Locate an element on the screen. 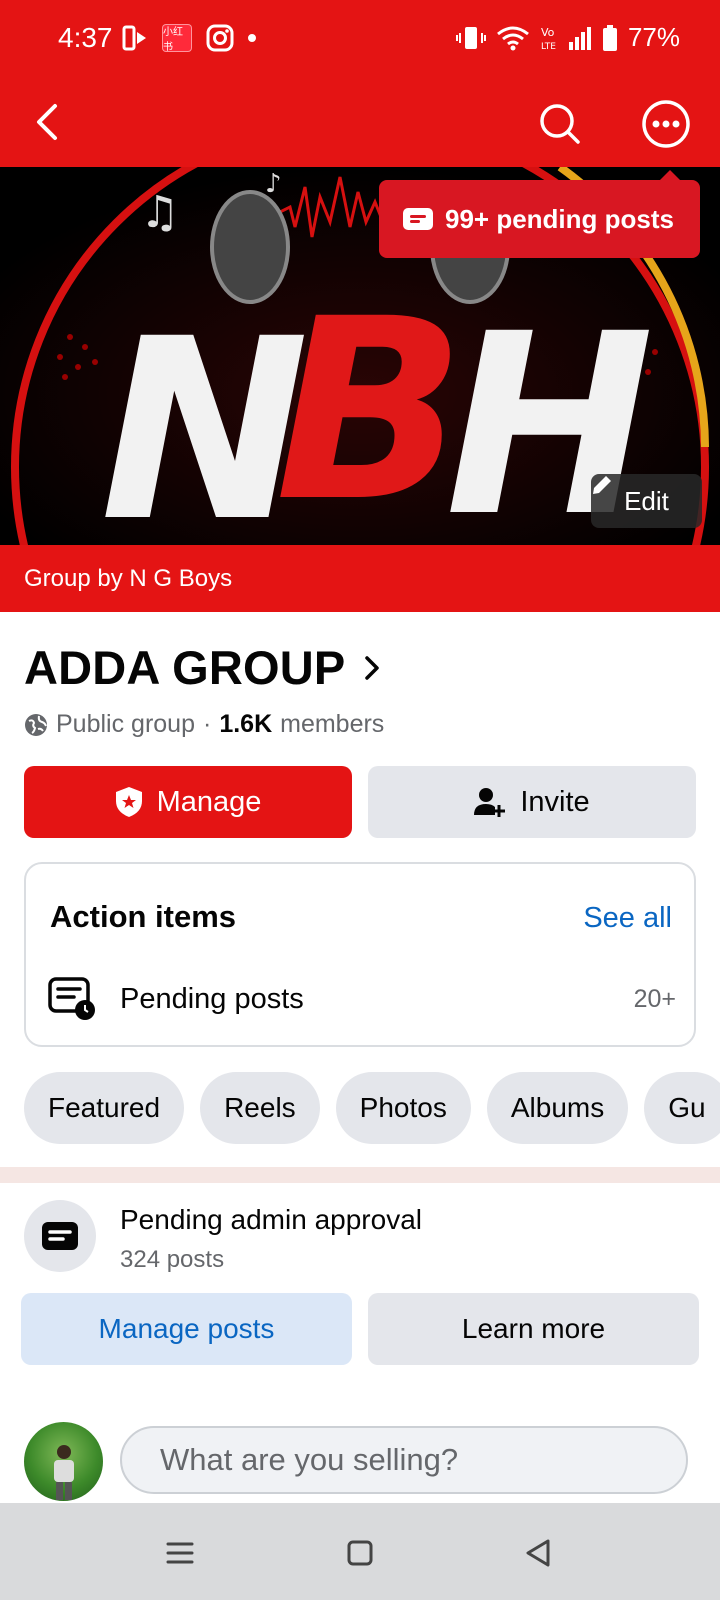  invite-button: Invite is located at coordinates (532, 802).